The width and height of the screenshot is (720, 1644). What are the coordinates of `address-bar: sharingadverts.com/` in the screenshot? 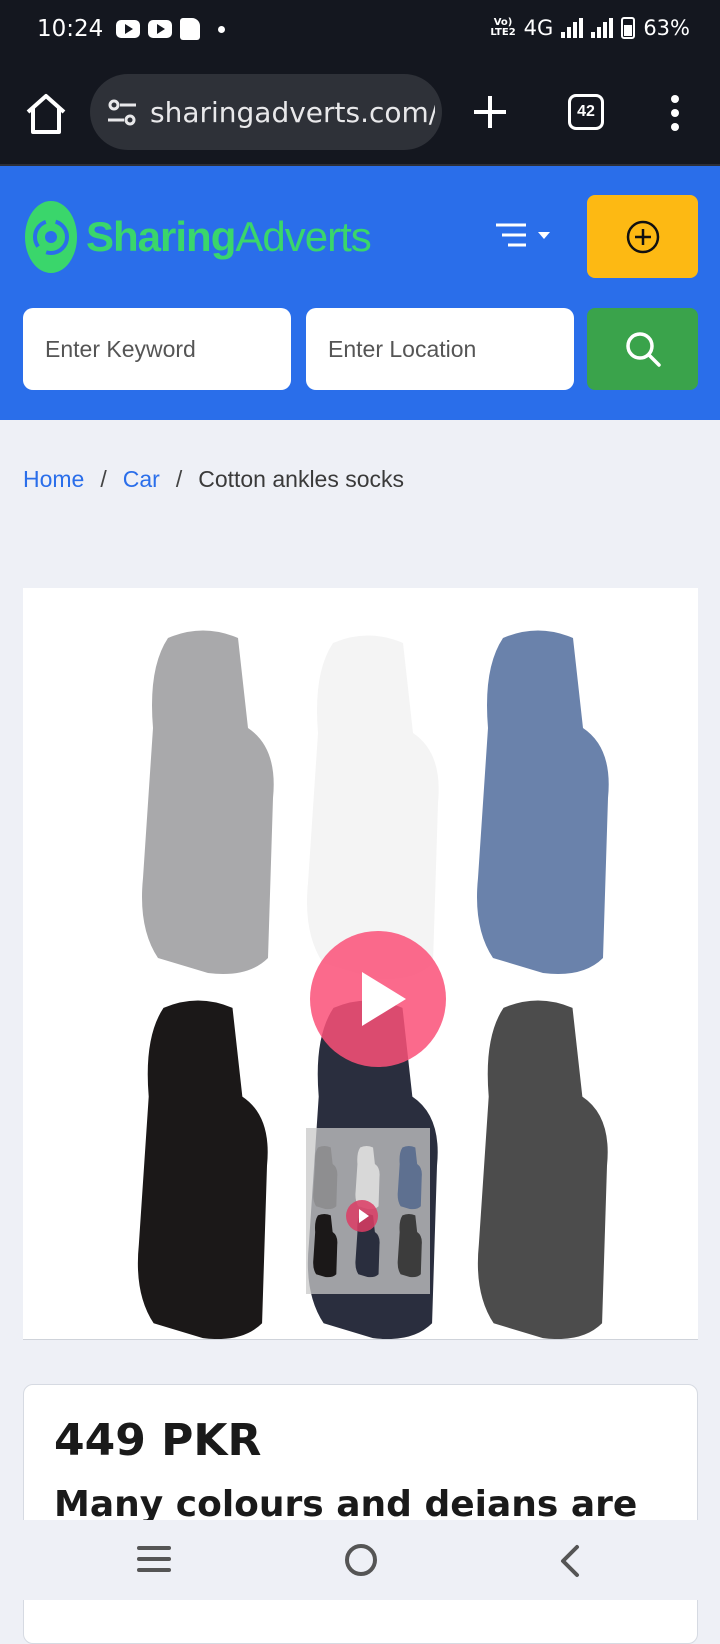 It's located at (266, 112).